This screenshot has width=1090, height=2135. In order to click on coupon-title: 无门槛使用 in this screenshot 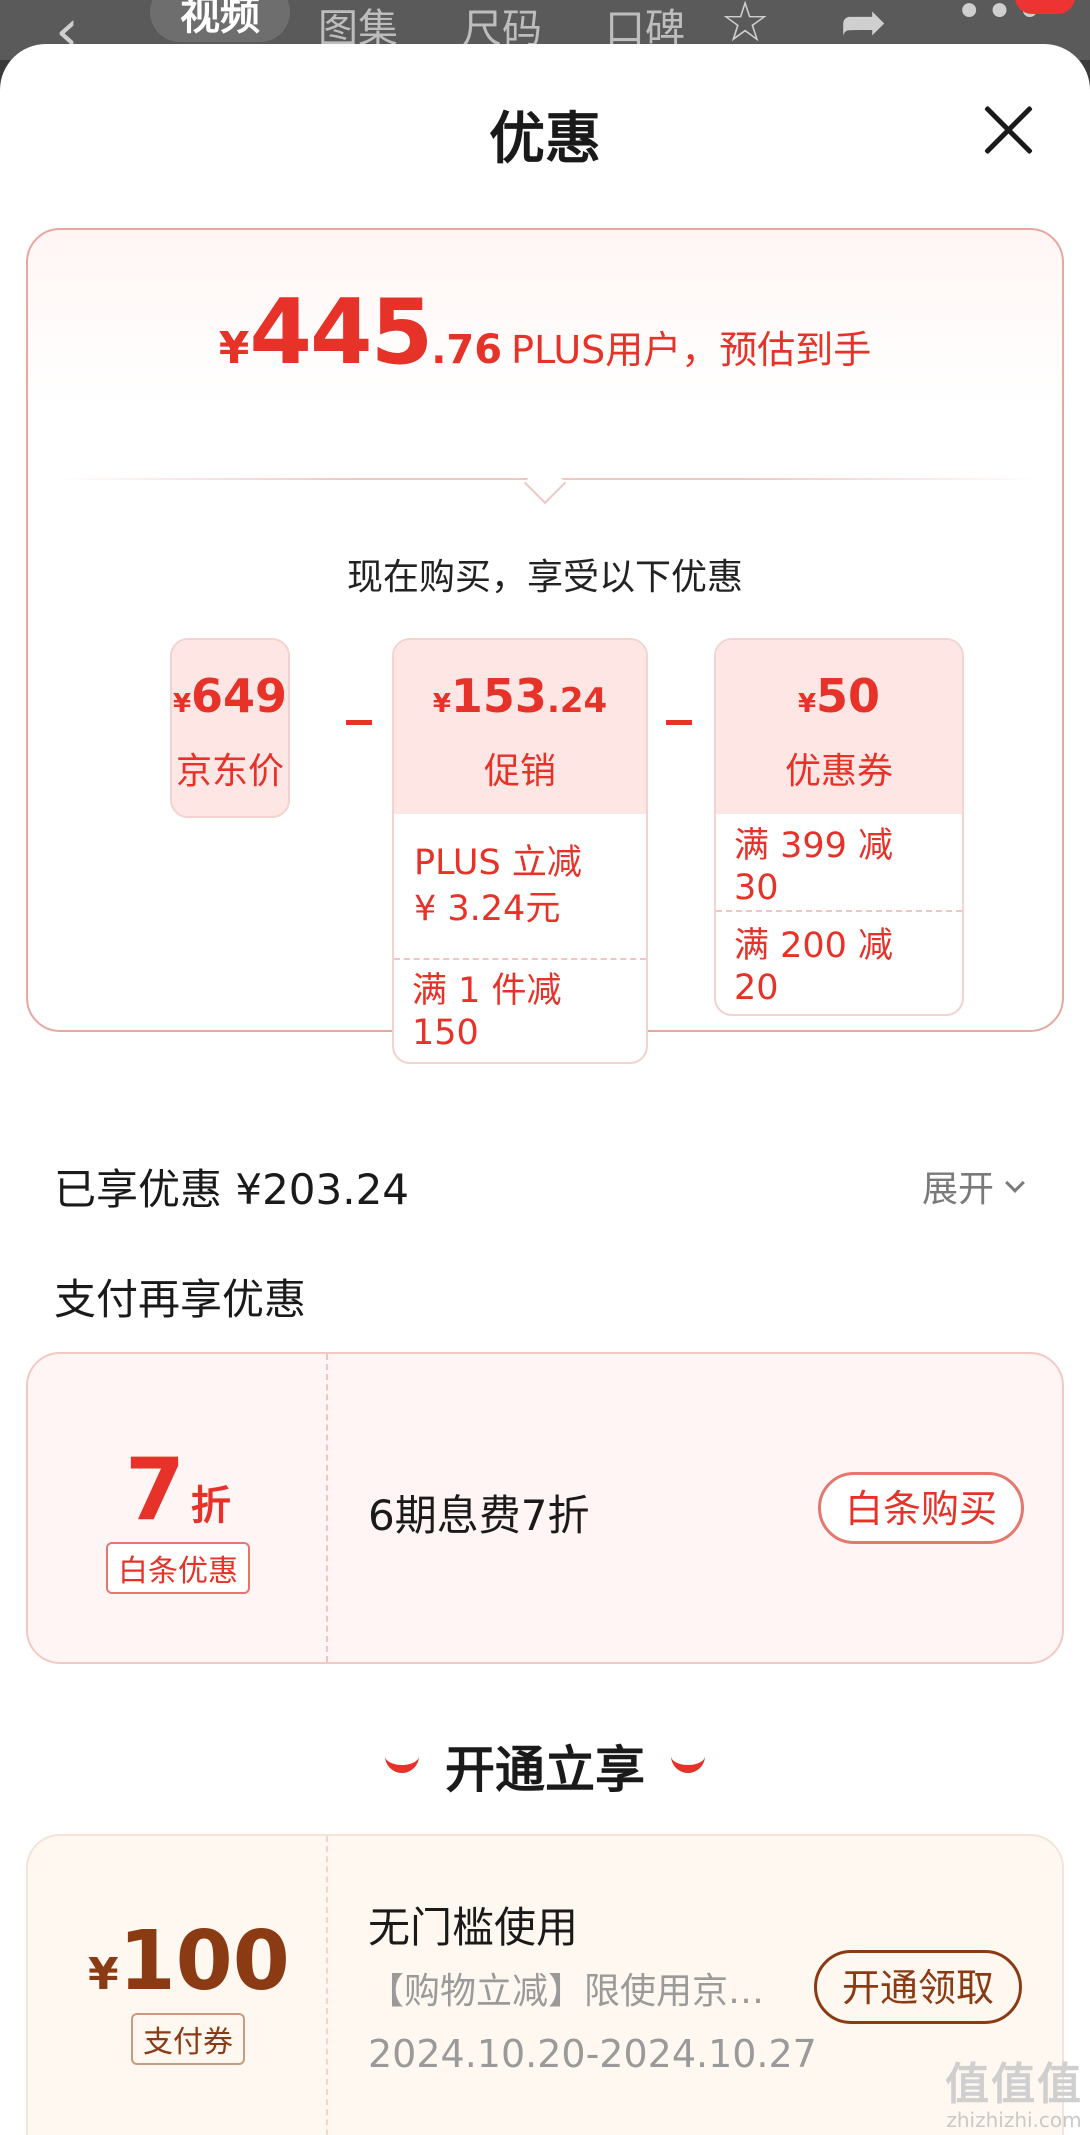, I will do `click(473, 1927)`.